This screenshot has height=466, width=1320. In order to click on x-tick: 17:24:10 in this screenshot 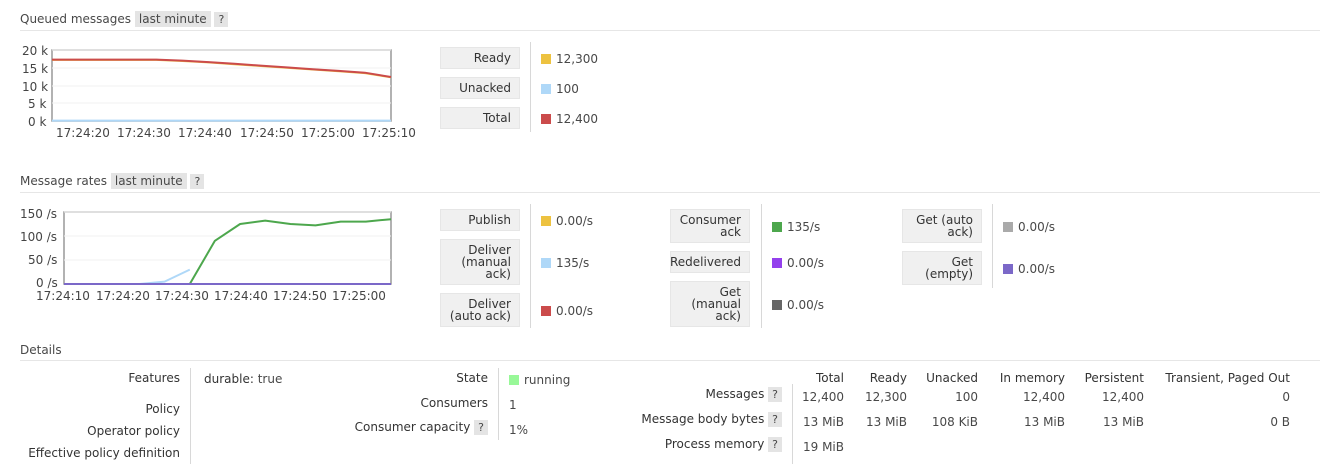, I will do `click(63, 296)`.